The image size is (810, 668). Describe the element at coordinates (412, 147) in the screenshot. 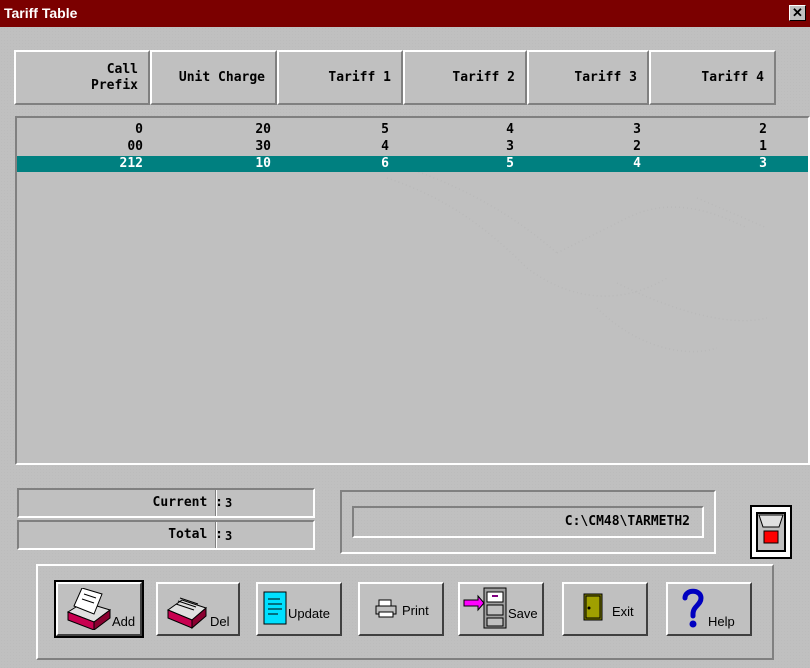

I see `table-row: 00 30 4 3 2 1` at that location.